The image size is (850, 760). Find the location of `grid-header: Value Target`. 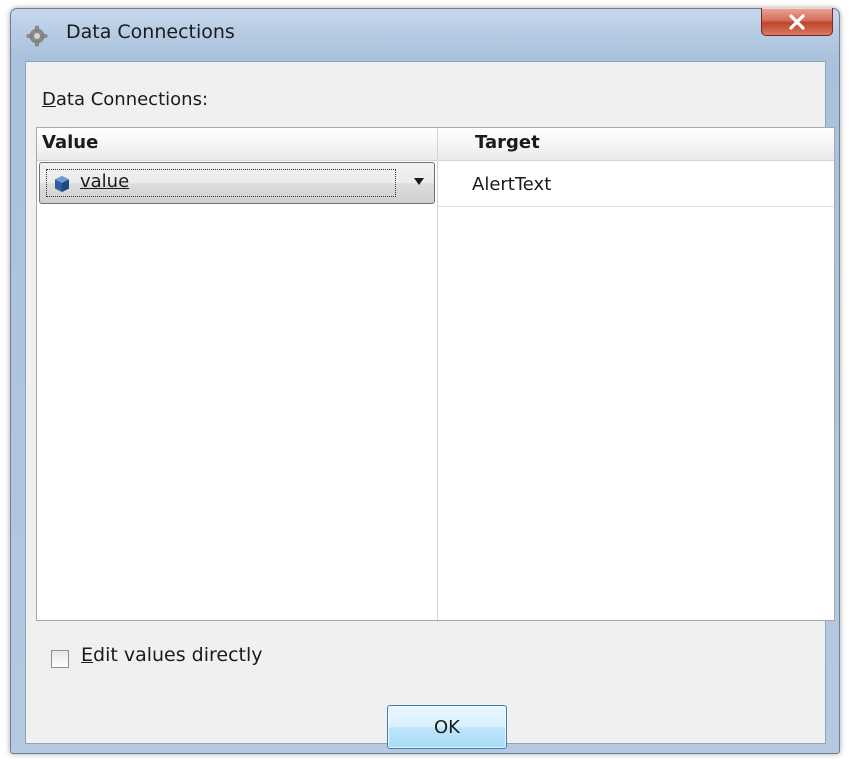

grid-header: Value Target is located at coordinates (435, 144).